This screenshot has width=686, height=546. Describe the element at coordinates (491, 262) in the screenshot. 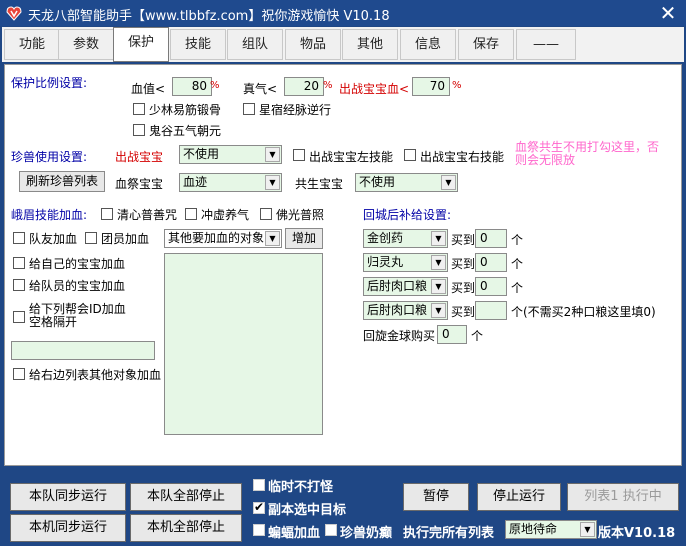

I see `resupply-item-2-qty: 0` at that location.